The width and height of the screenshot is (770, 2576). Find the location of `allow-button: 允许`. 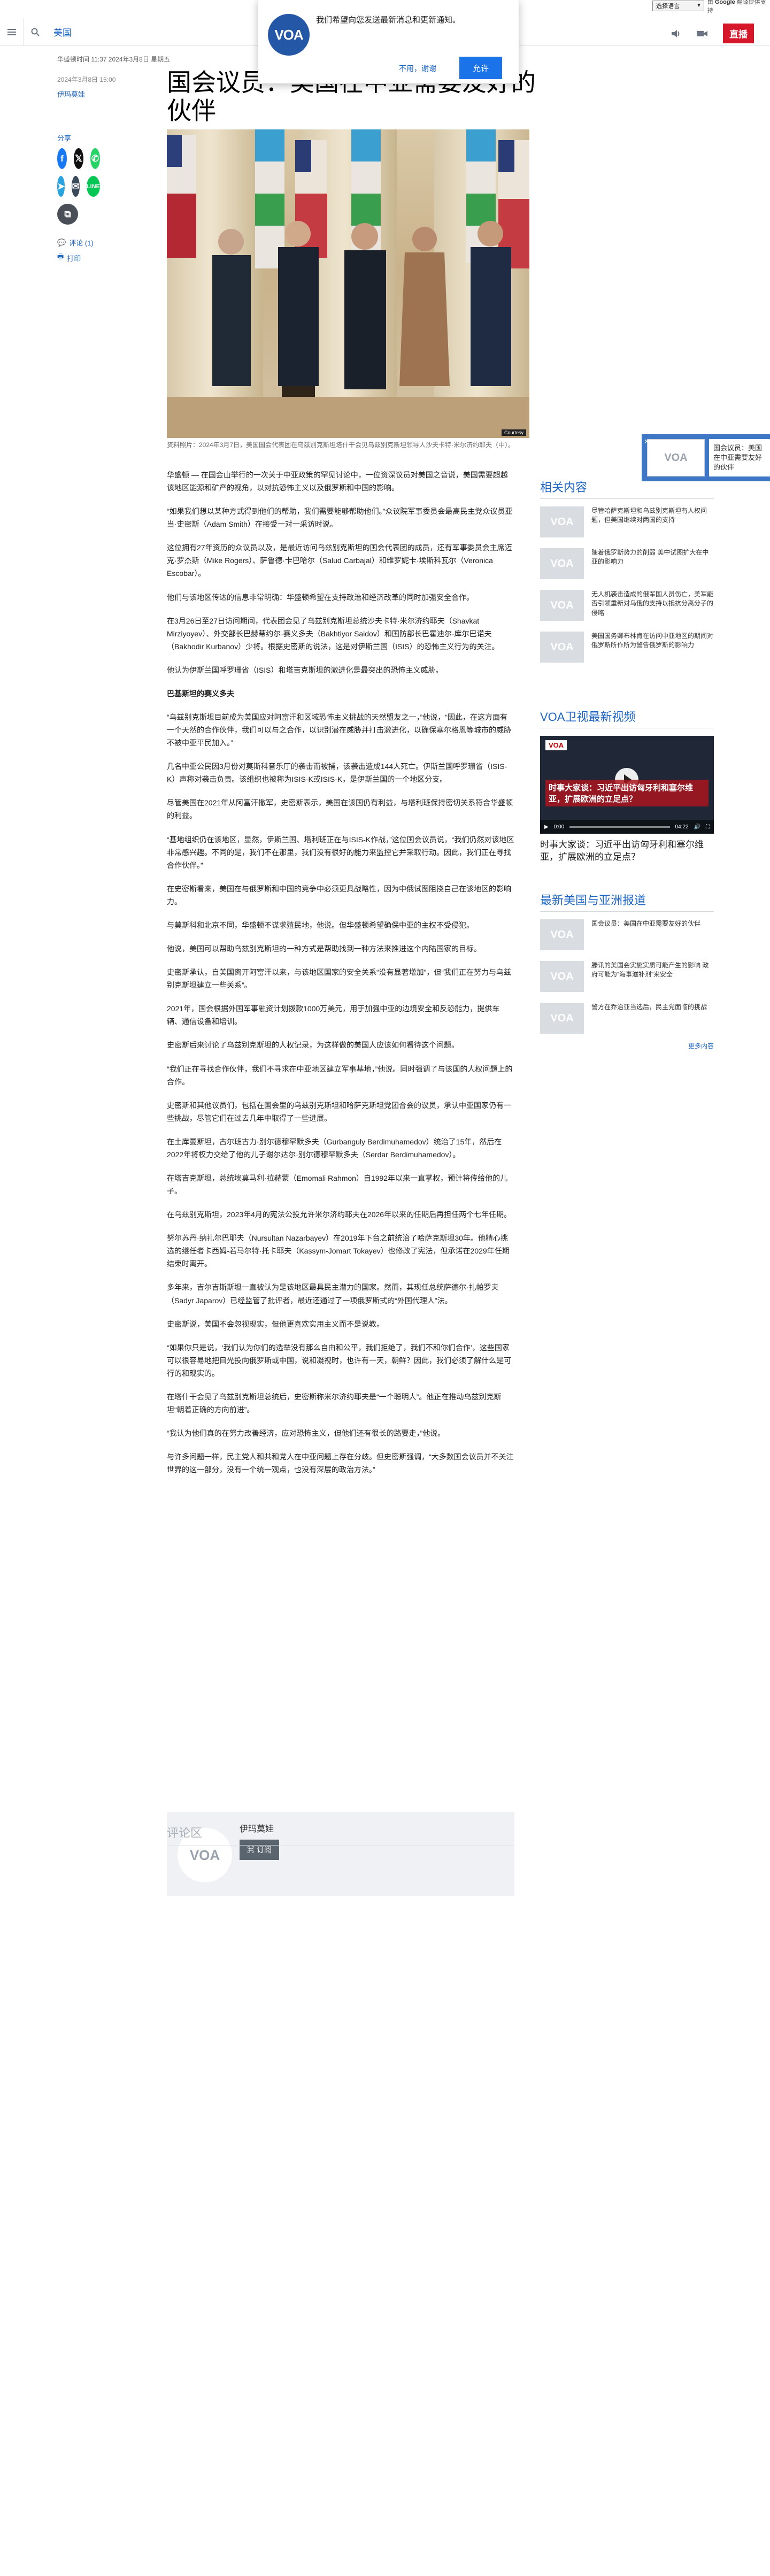

allow-button: 允许 is located at coordinates (480, 68).